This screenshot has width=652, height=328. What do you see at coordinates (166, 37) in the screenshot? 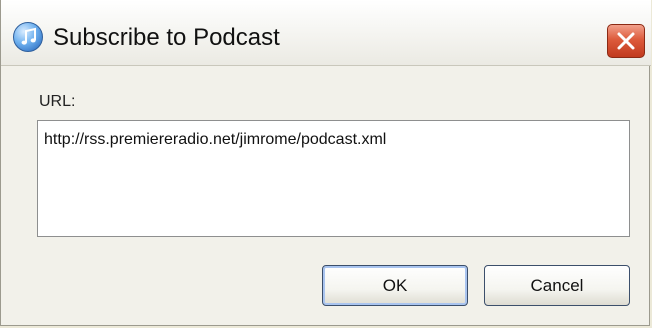
I see `dialog-title: Subscribe to Podcast` at bounding box center [166, 37].